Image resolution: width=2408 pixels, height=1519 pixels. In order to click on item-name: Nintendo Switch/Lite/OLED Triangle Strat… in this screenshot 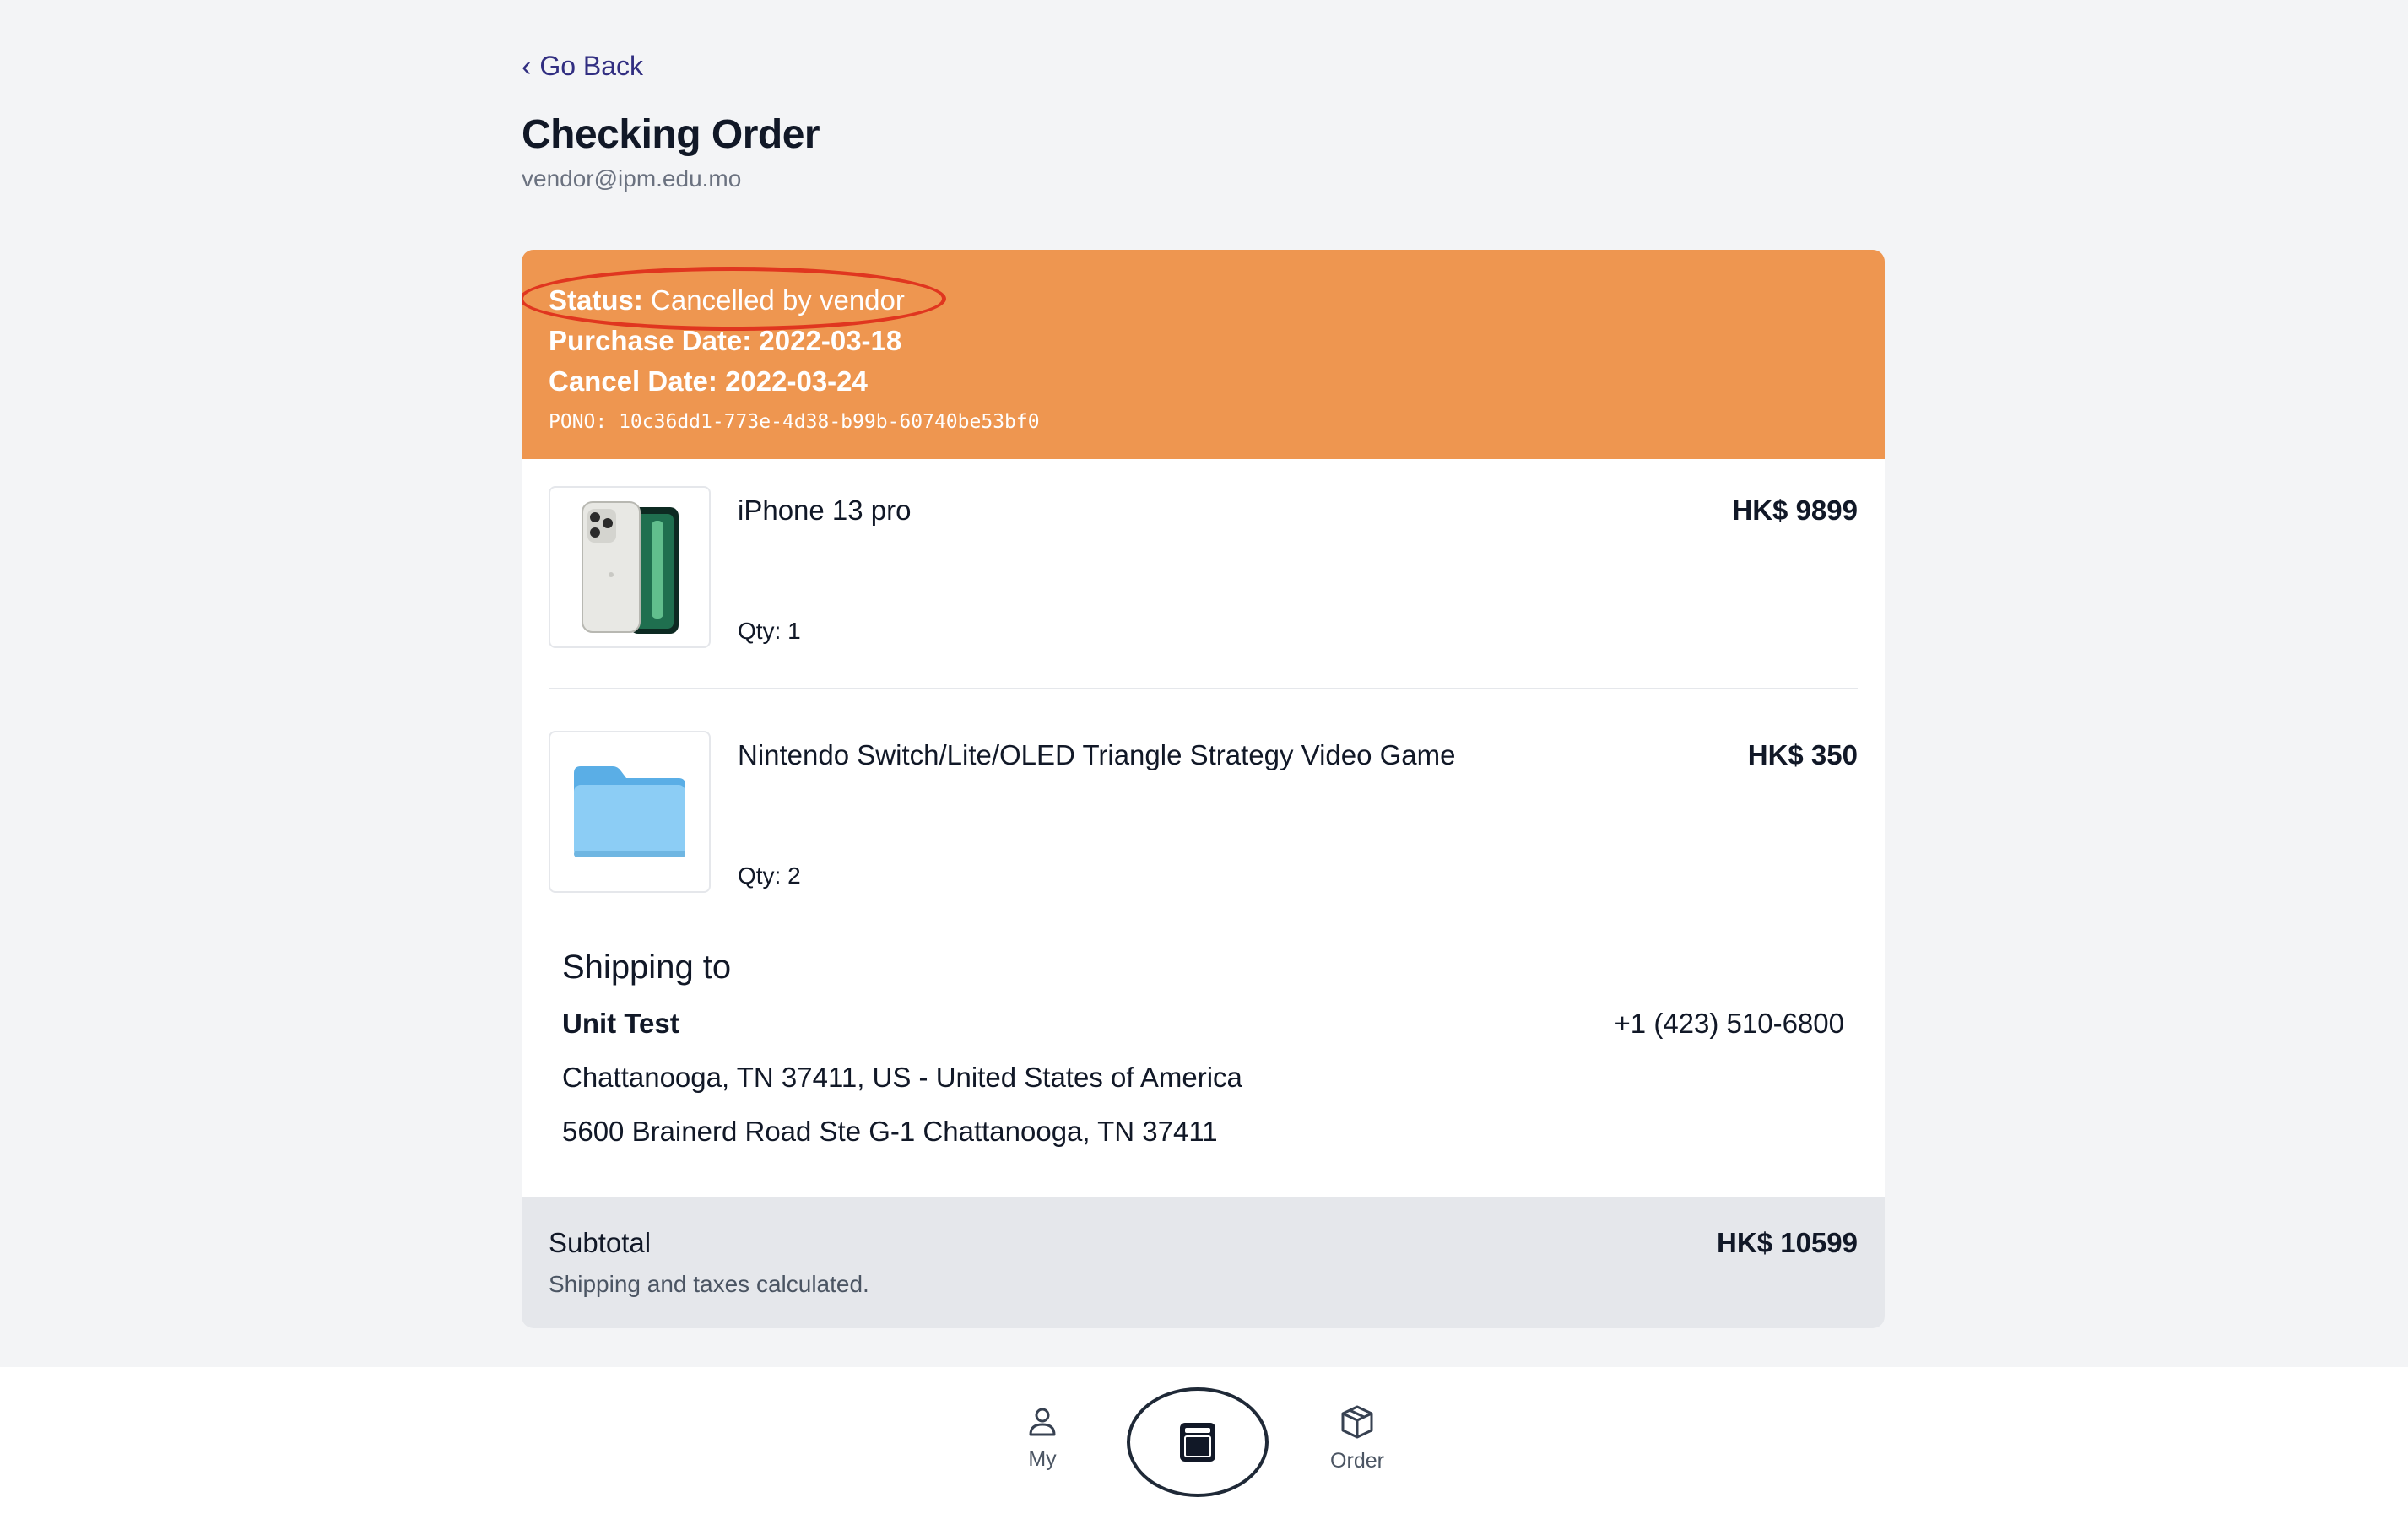, I will do `click(1097, 754)`.